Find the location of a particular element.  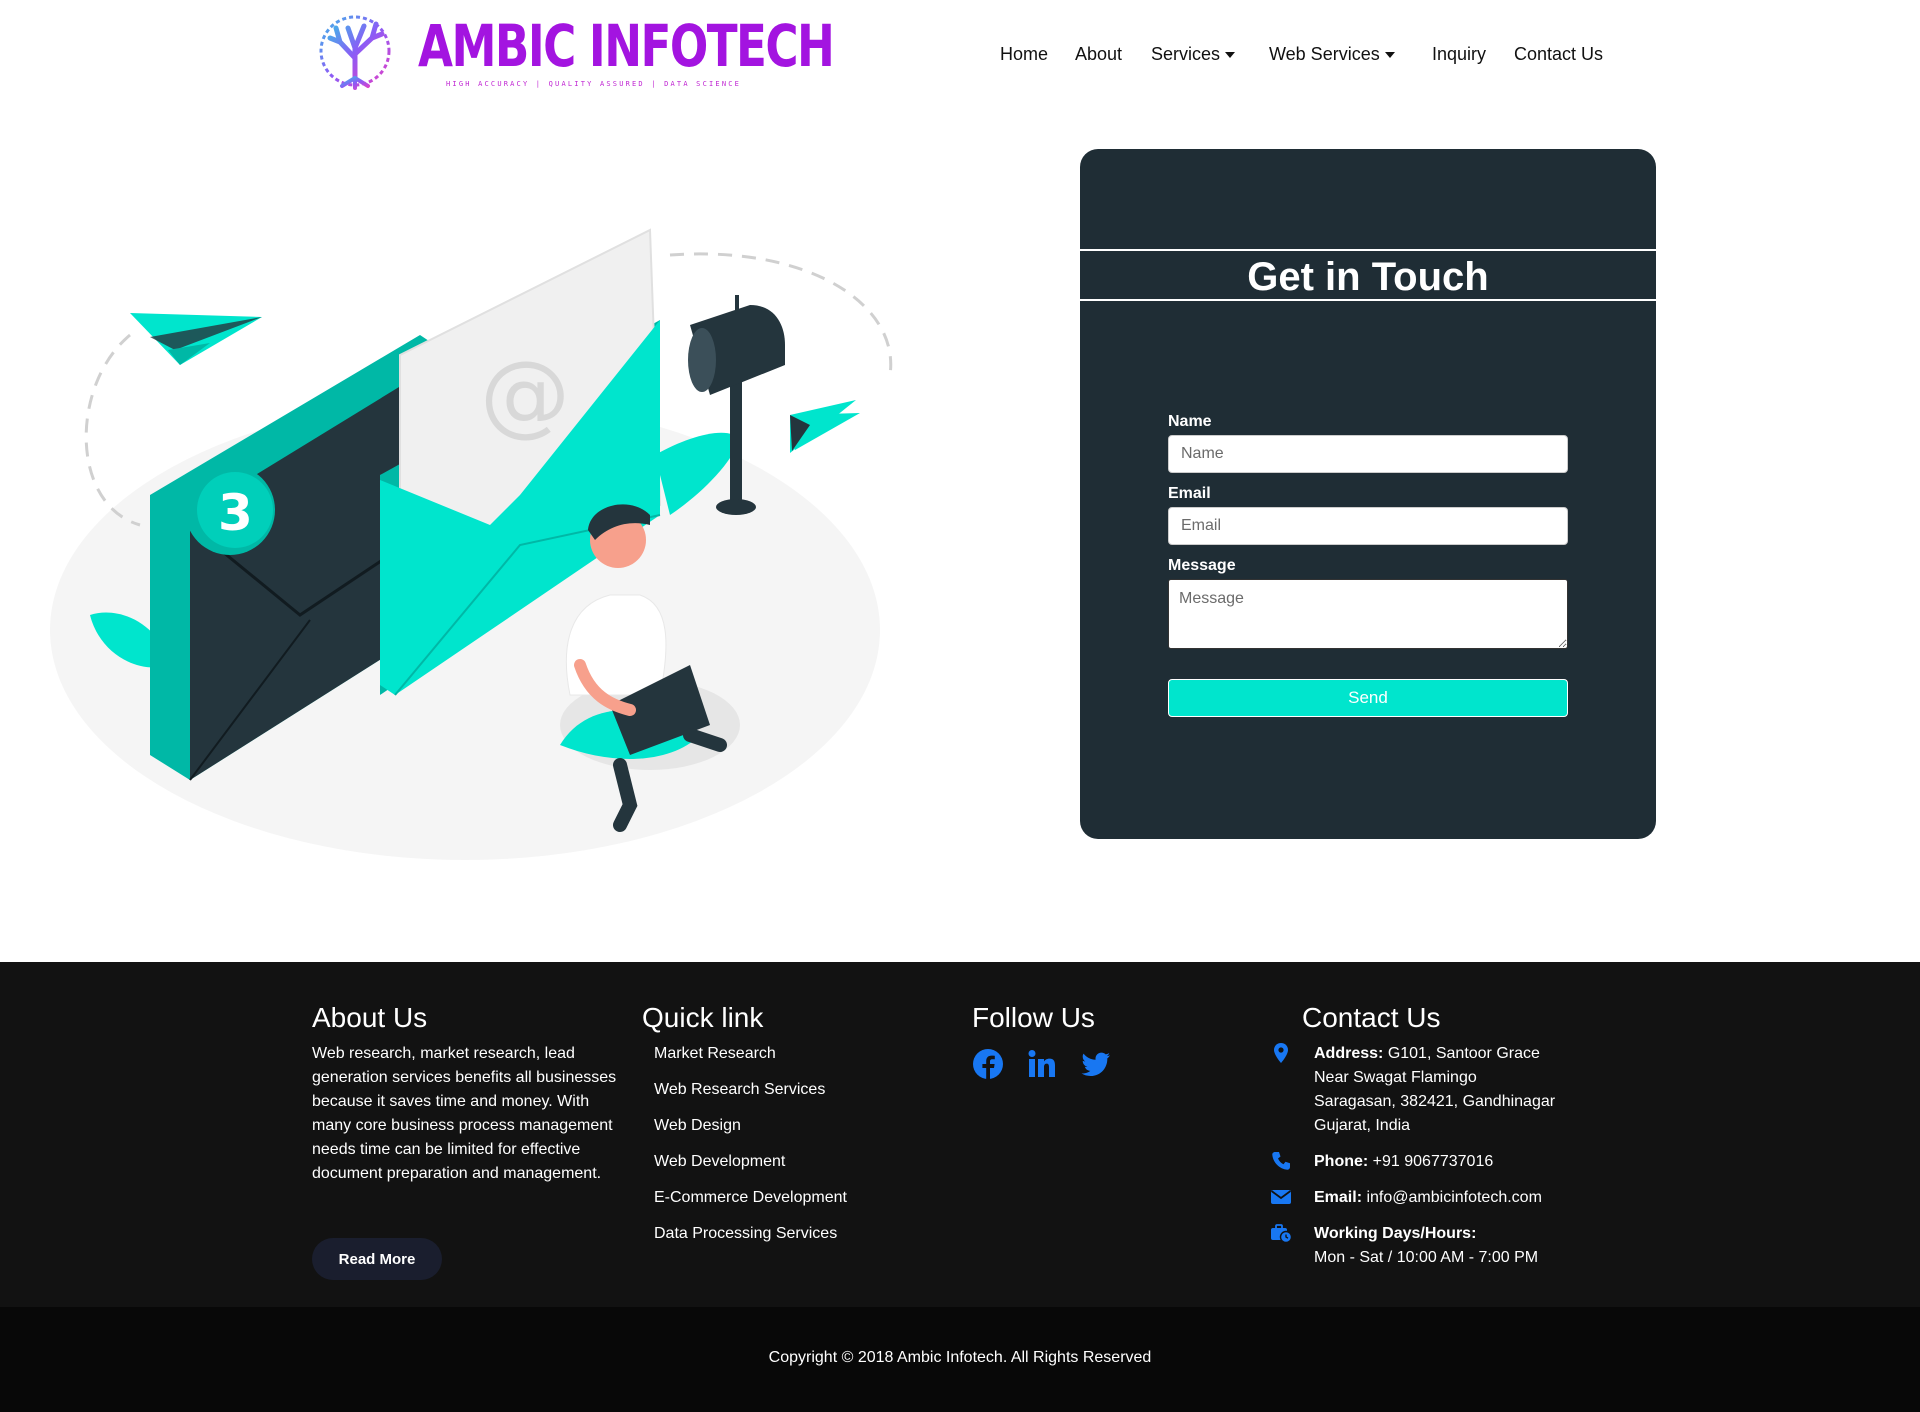

about-line: document preparation and management. is located at coordinates (457, 1173).